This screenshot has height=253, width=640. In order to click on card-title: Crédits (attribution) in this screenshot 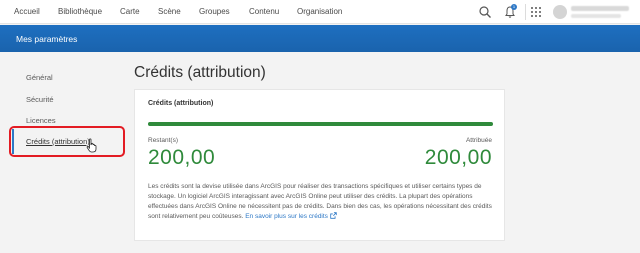, I will do `click(181, 103)`.